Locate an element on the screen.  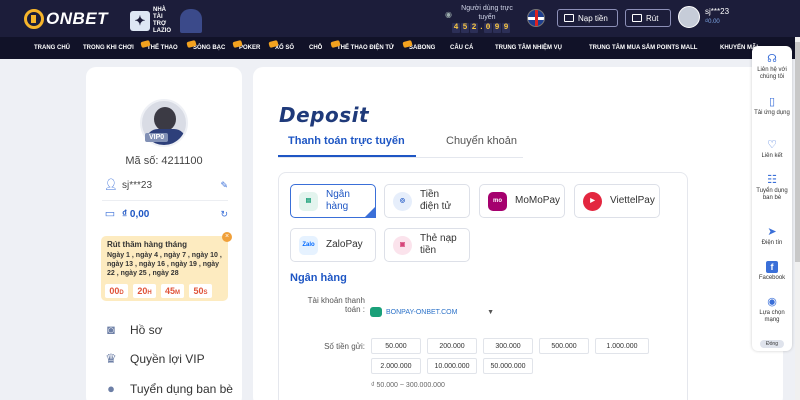
onbet-logo: ONBET is located at coordinates (66, 19).